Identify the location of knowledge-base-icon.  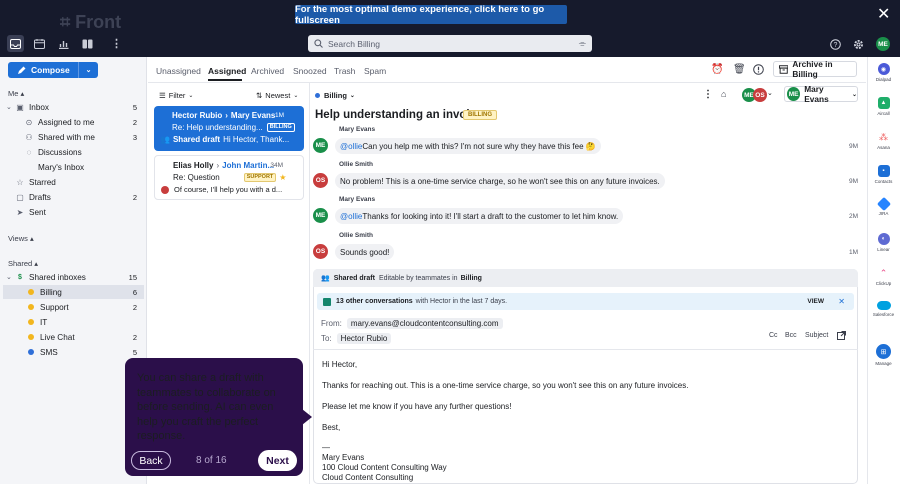
(87, 43).